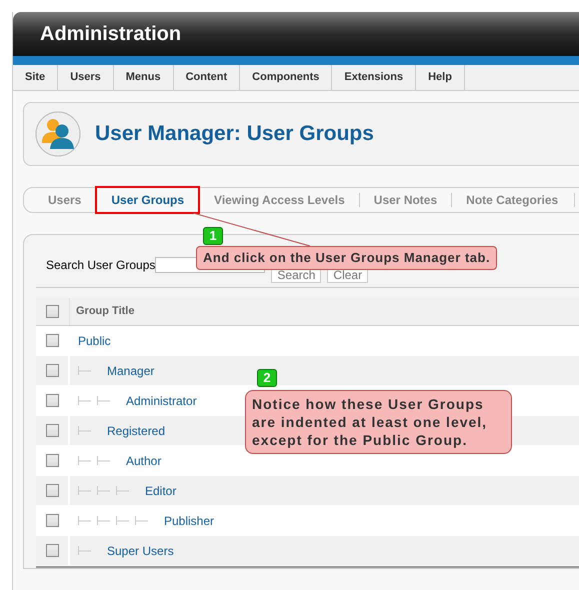  Describe the element at coordinates (267, 377) in the screenshot. I see `number-marker: 2` at that location.